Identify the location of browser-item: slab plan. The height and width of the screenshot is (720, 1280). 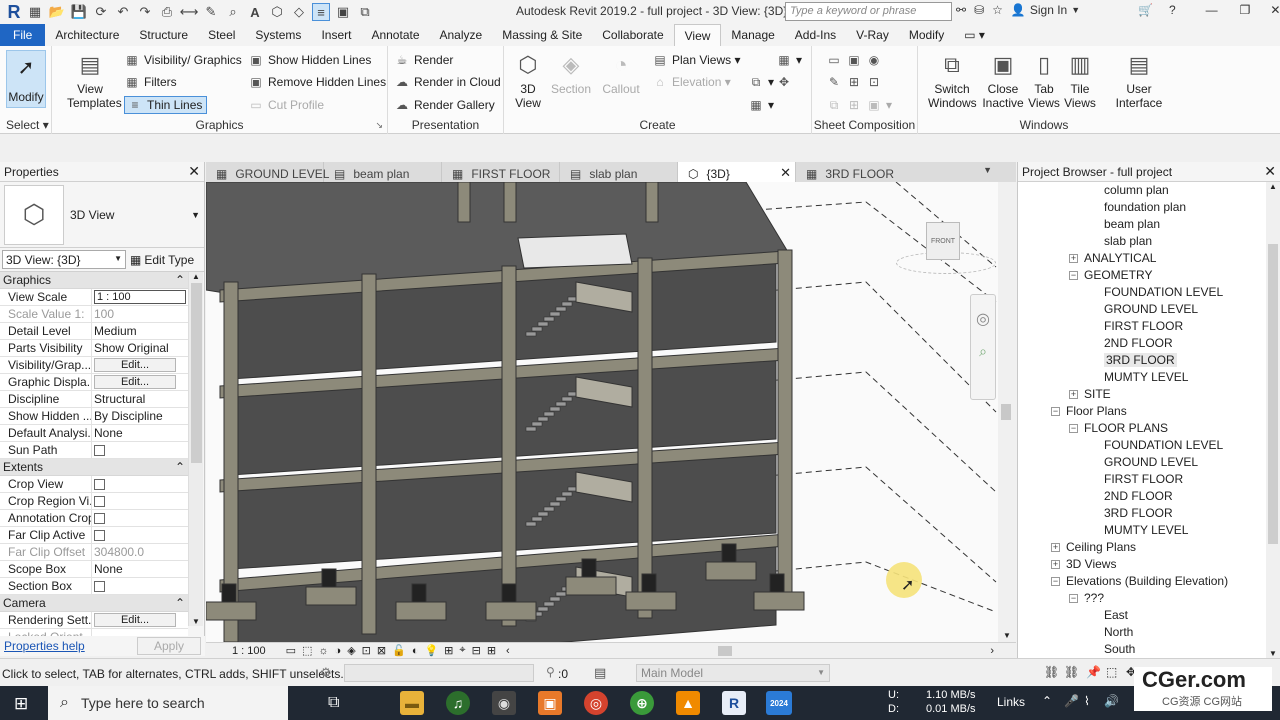
(1128, 241).